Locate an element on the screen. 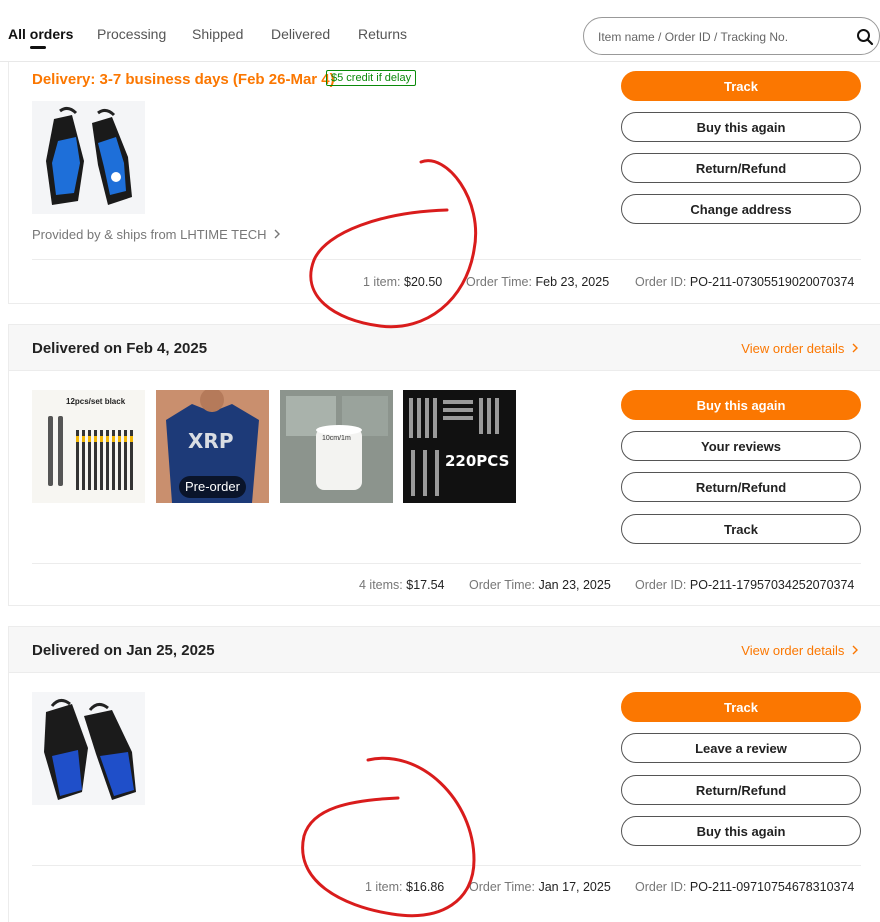 The image size is (880, 922). order-time-value: Jan 17, 2025 is located at coordinates (574, 887).